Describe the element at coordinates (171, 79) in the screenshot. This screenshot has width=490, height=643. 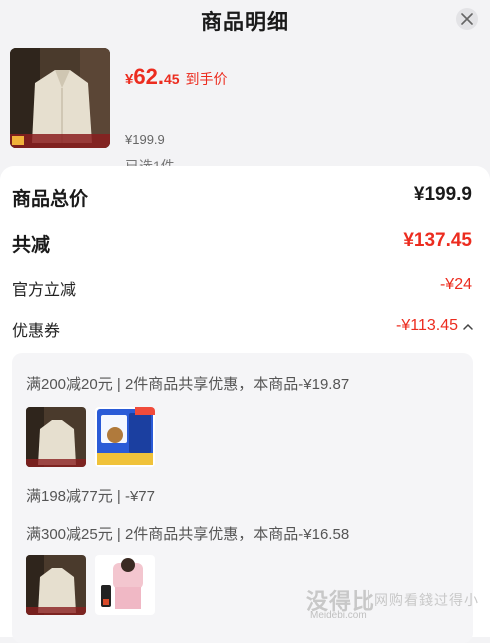
I see `price-decimal: 45` at that location.